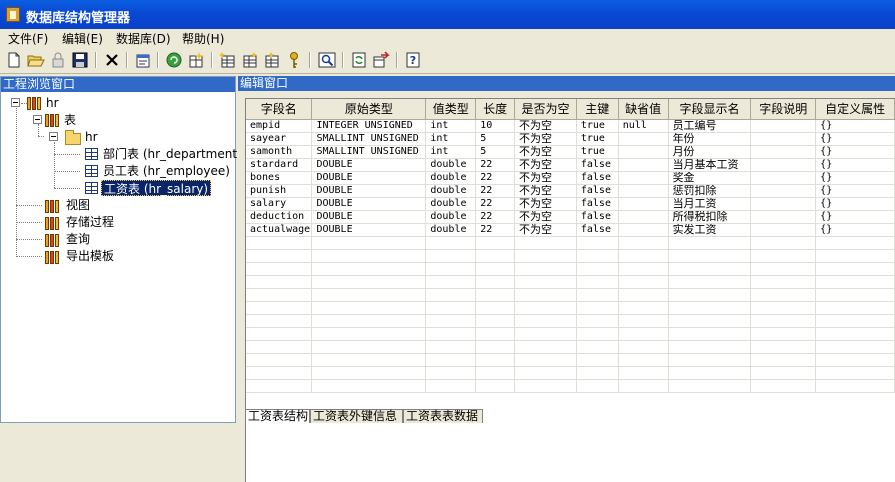  I want to click on column-header: 字段名, so click(279, 109).